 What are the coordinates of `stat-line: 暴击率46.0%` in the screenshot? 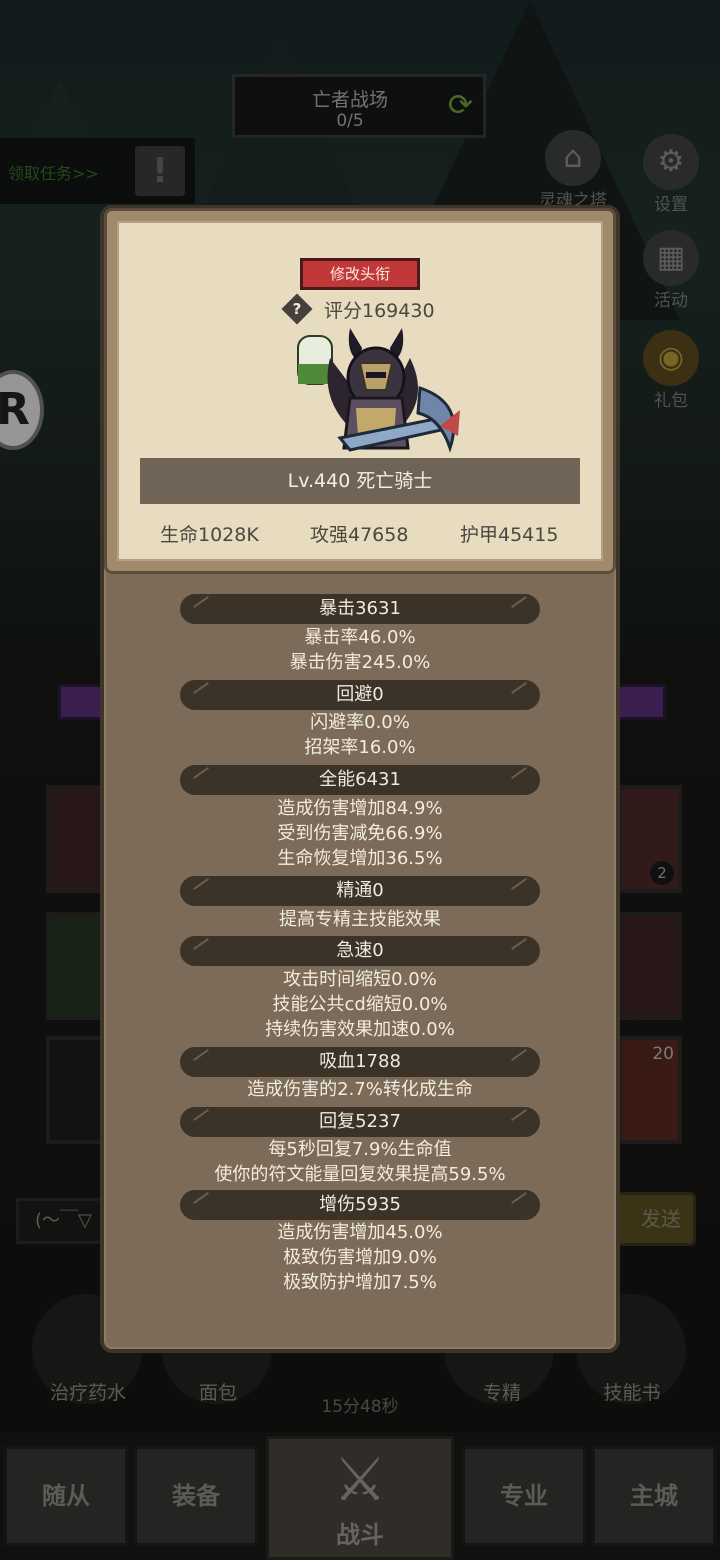 It's located at (360, 637).